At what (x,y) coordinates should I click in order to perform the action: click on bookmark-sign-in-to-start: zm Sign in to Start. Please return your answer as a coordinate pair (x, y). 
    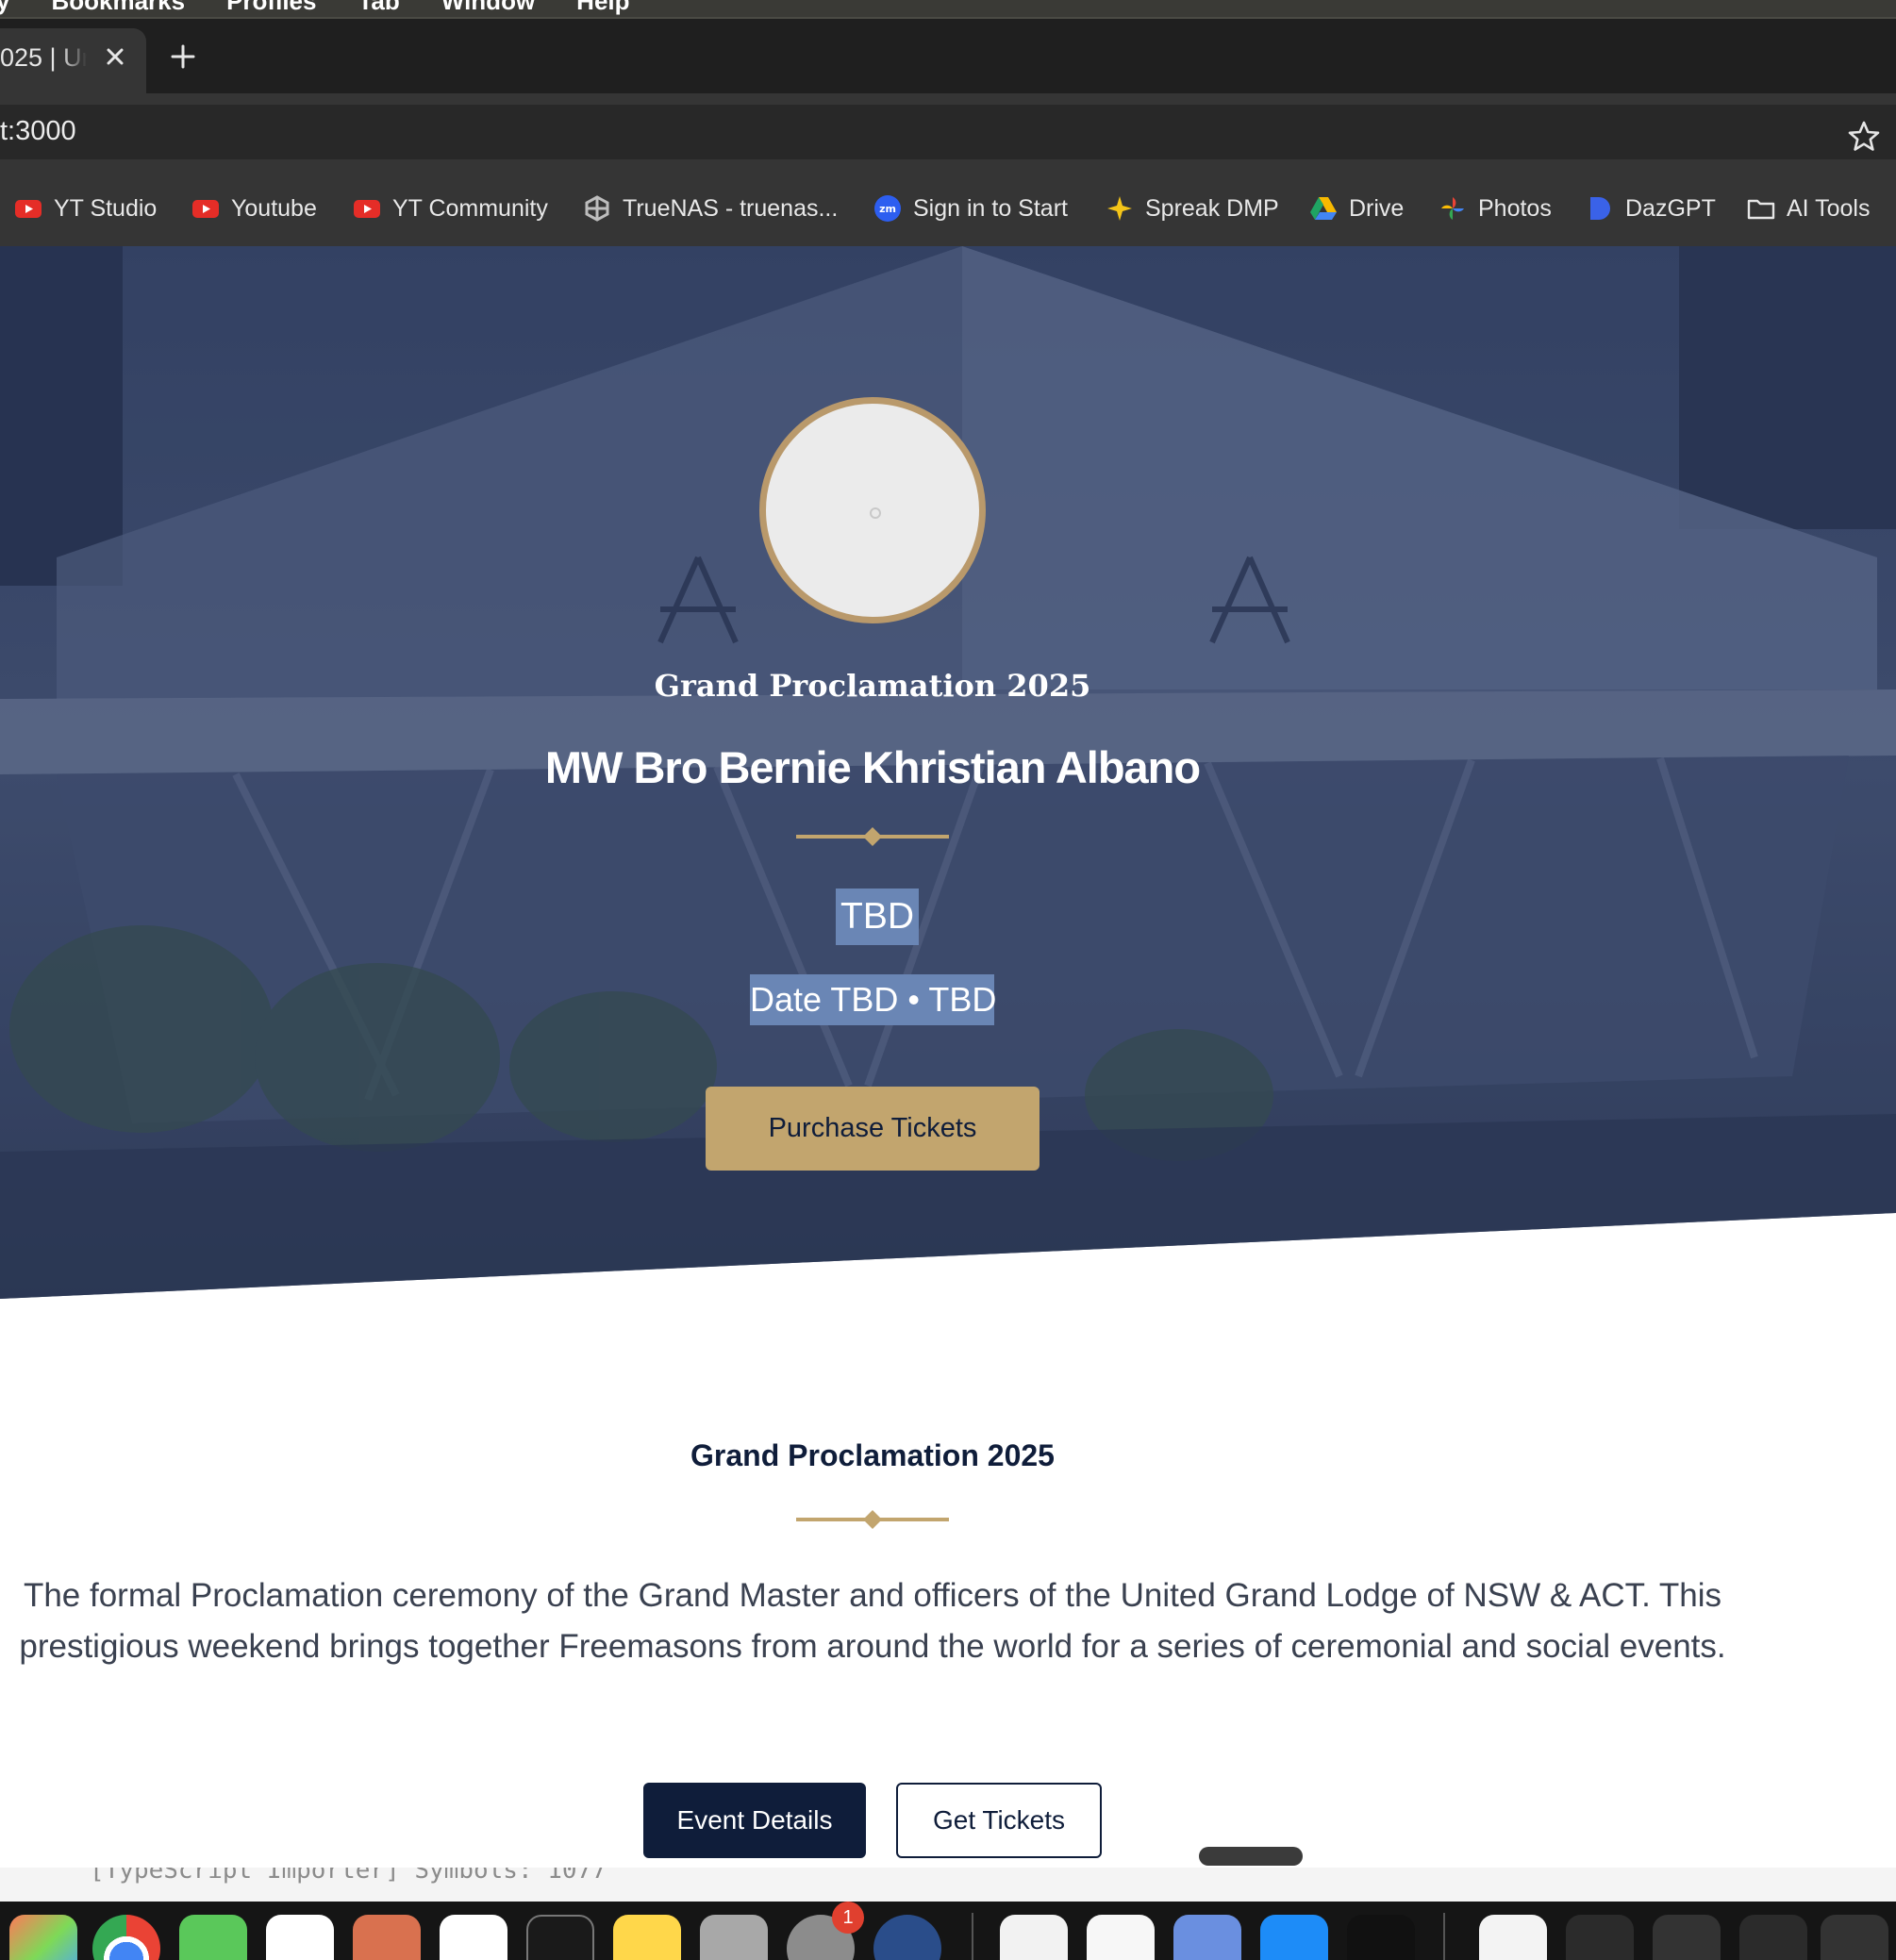
    Looking at the image, I should click on (970, 208).